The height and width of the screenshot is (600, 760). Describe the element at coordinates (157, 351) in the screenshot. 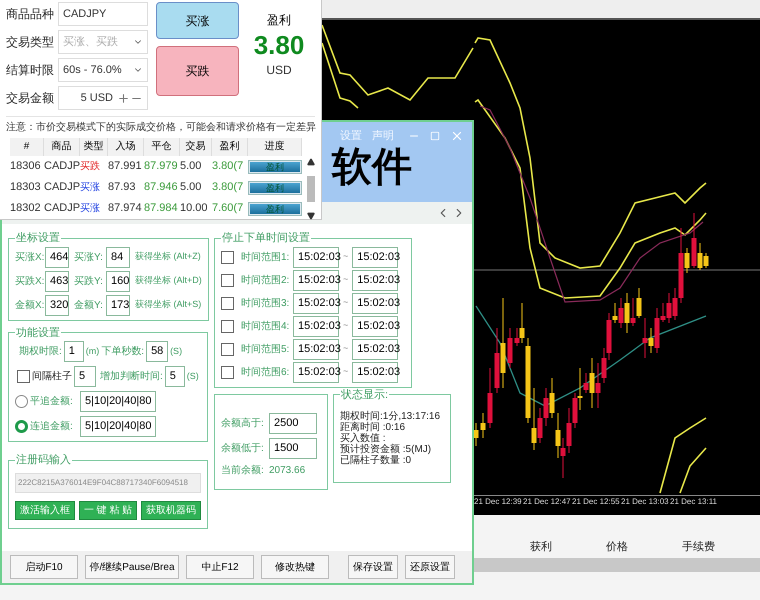

I see `input-field: 58` at that location.